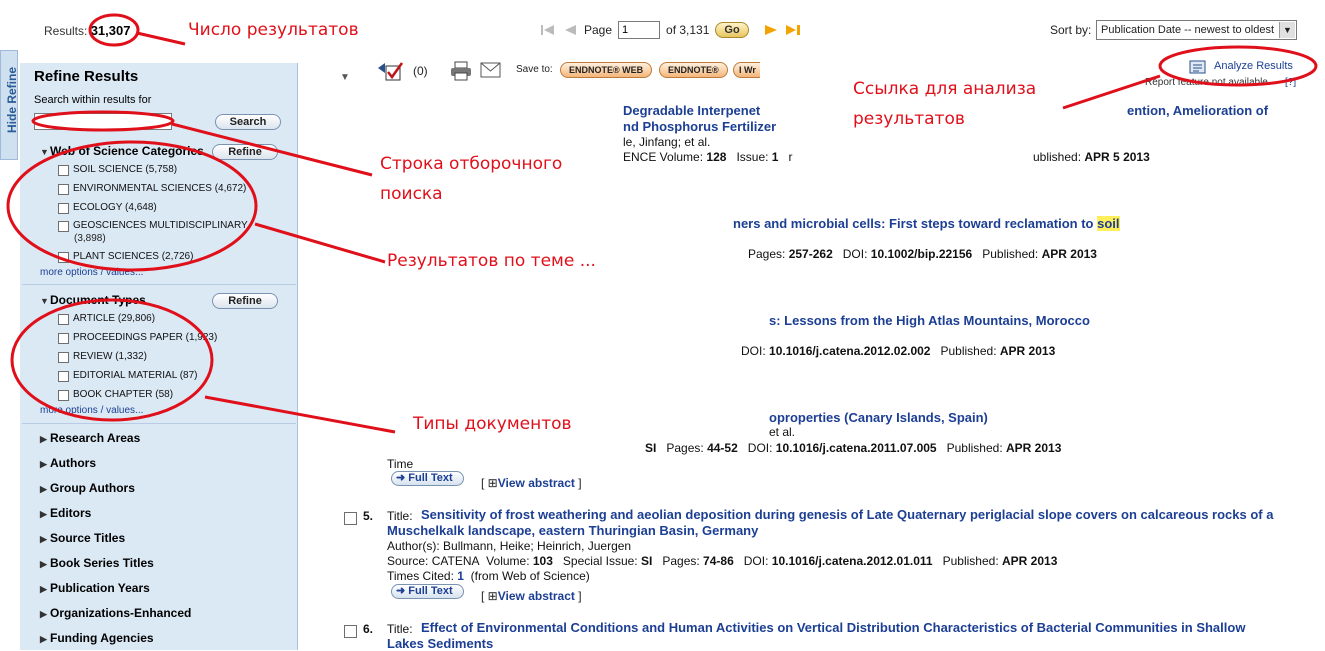 This screenshot has width=1325, height=651. I want to click on last-page-icon, so click(793, 30).